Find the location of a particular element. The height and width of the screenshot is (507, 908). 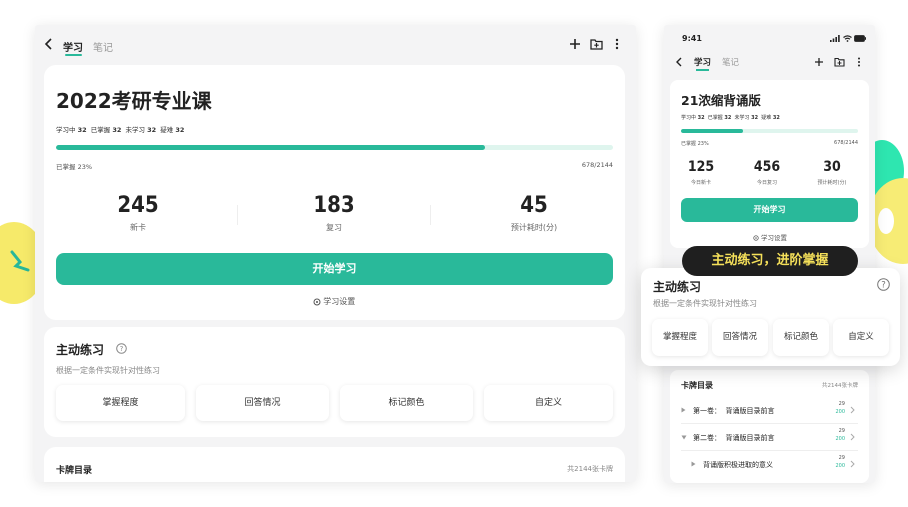

catalog-item: 背诵版积极进取的意义 29 200 is located at coordinates (769, 465).